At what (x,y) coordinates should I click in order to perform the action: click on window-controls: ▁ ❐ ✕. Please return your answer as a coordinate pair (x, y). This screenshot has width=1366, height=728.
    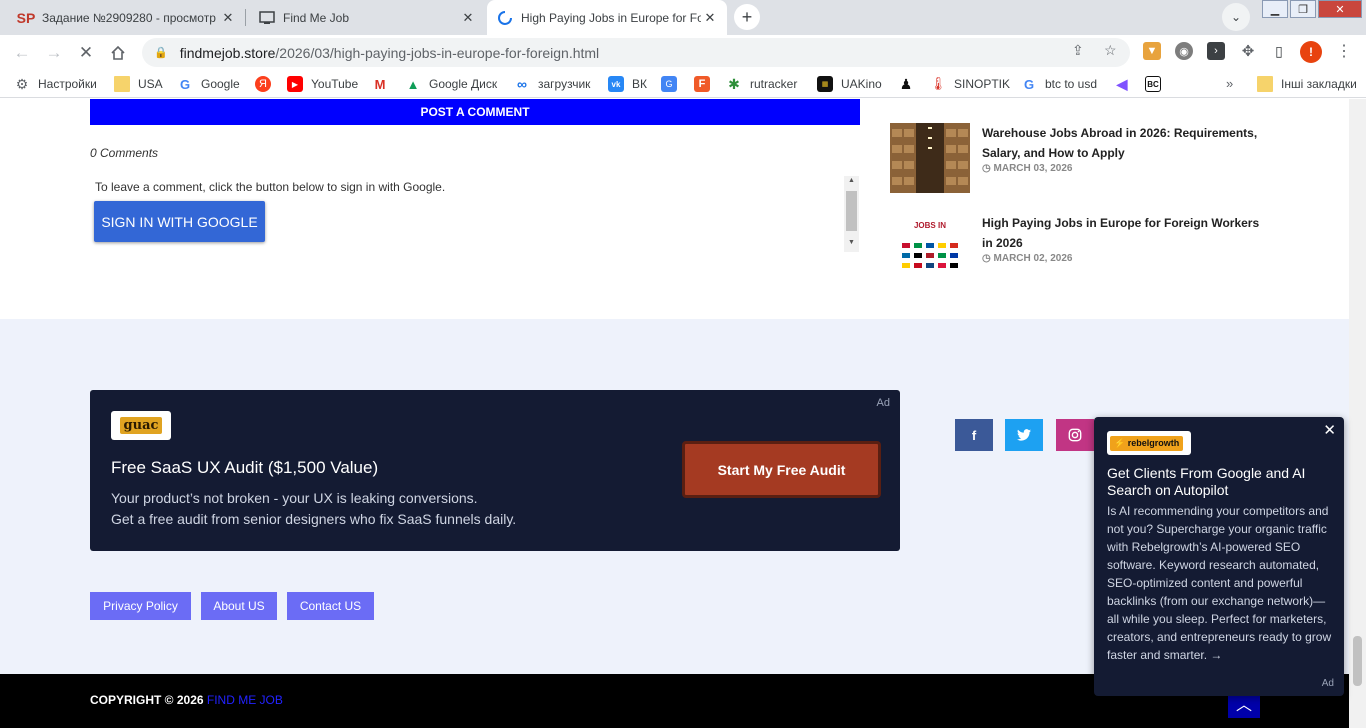
    Looking at the image, I should click on (1311, 9).